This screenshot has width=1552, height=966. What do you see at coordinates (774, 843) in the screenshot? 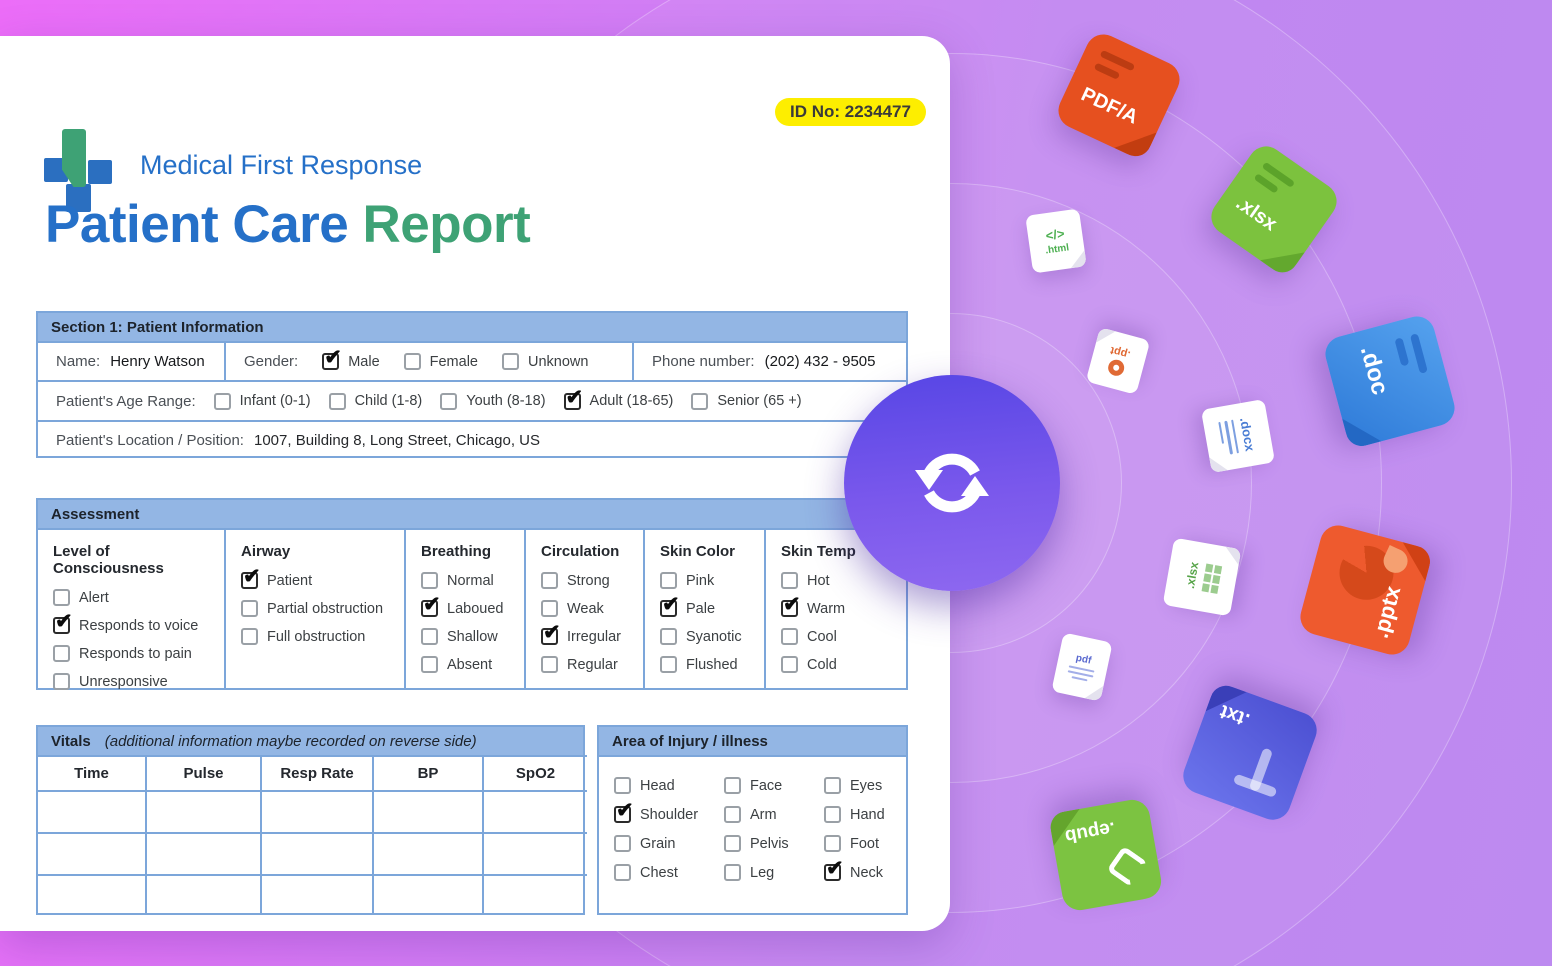
I see `injury-option-pelvis: Pelvis` at bounding box center [774, 843].